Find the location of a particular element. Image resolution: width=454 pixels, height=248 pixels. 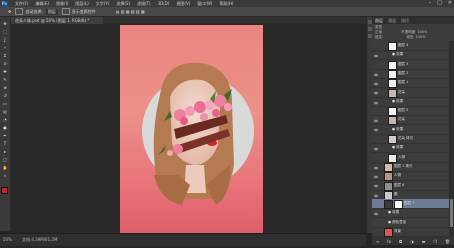

adjustment-icon: ◑ is located at coordinates (412, 241).